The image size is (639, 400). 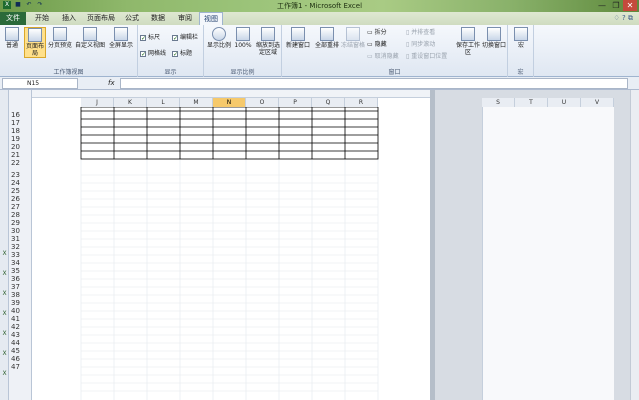 I want to click on side-by-side-button: ▯ 并排查看, so click(x=420, y=33).